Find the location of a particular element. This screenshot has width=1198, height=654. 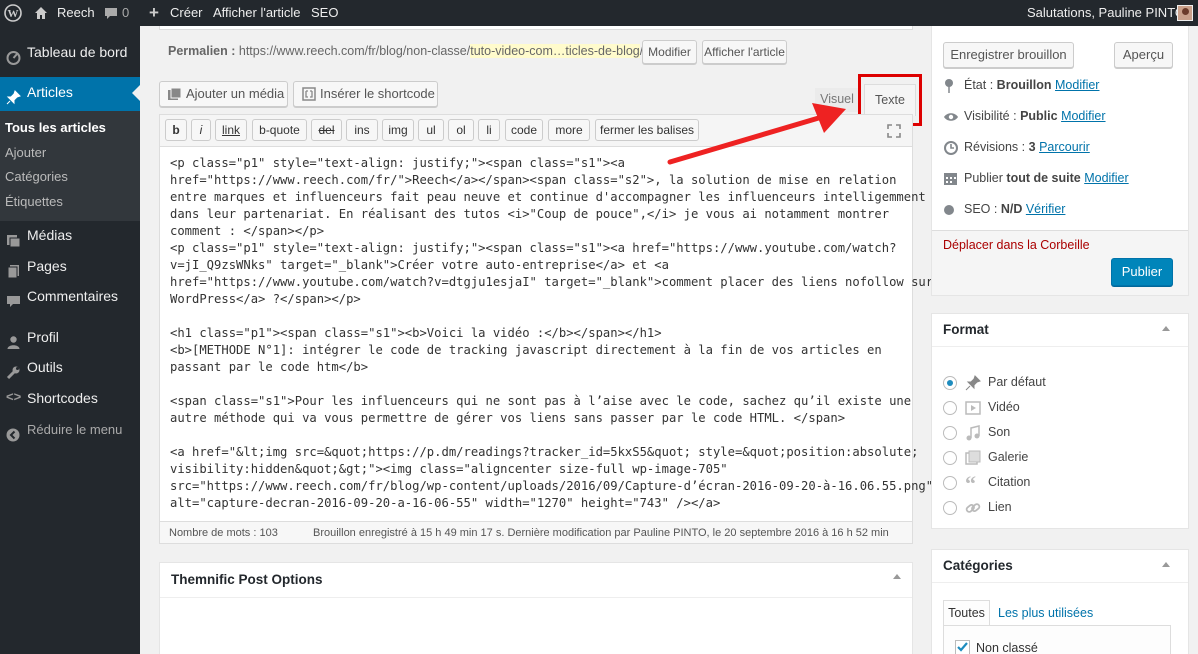

format-title: Format is located at coordinates (966, 329).